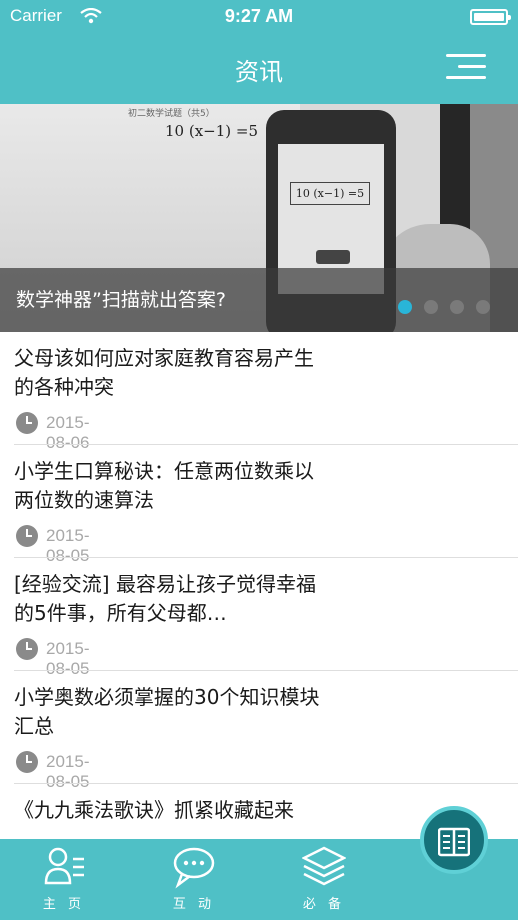 This screenshot has height=920, width=518. Describe the element at coordinates (64, 866) in the screenshot. I see `home-user-icon` at that location.